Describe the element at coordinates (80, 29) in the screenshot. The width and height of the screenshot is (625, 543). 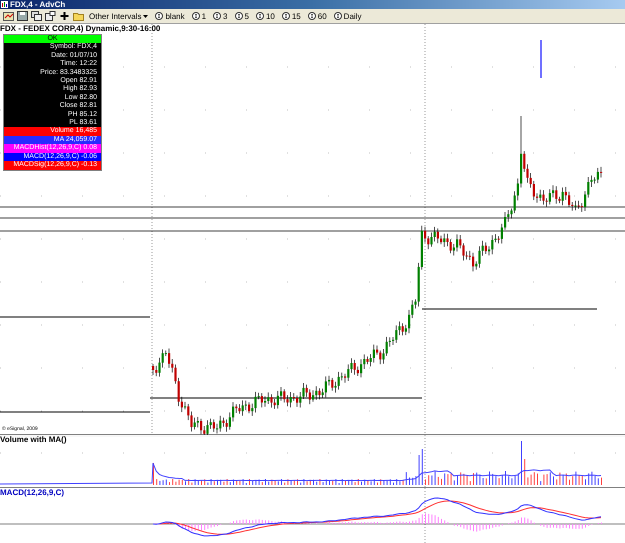
I see `chart-title: FDX - FEDEX CORP,4) Dynamic,9:30-16:00` at that location.